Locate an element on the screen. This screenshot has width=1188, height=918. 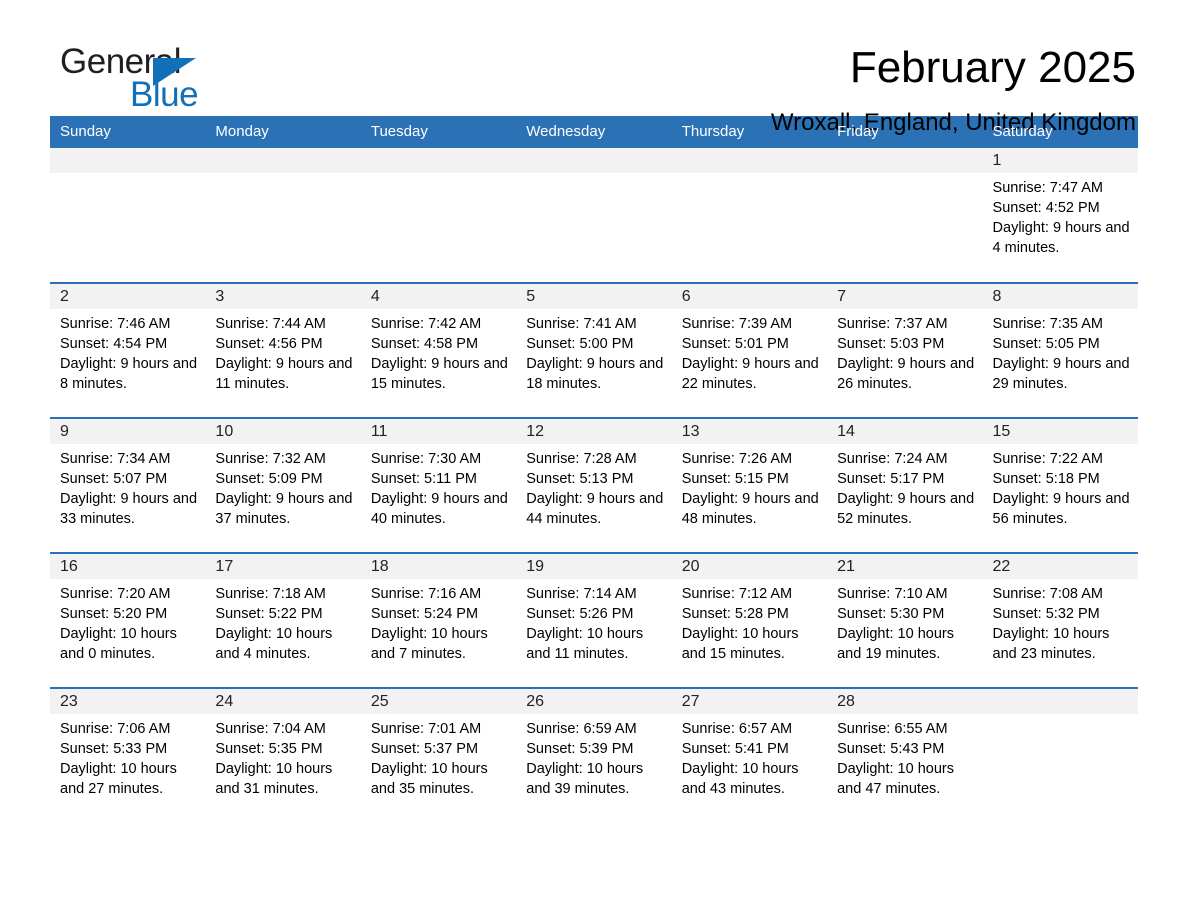
day-number: 27 is located at coordinates (690, 701).